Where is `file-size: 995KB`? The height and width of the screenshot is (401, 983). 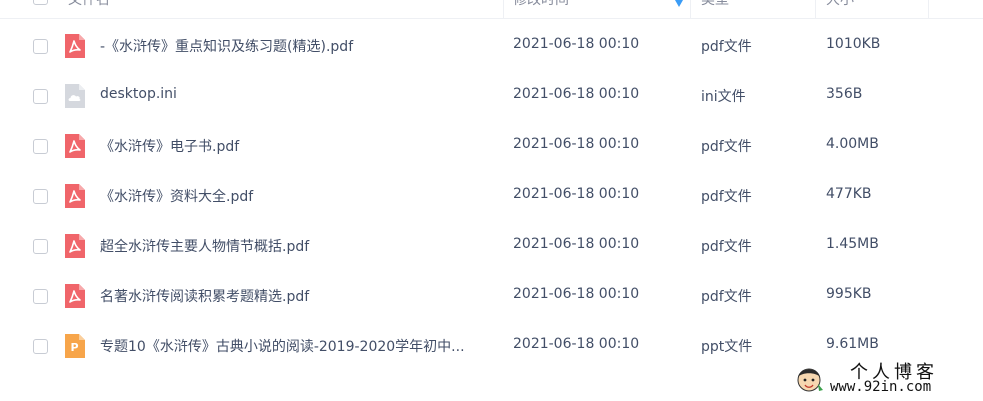
file-size: 995KB is located at coordinates (849, 294).